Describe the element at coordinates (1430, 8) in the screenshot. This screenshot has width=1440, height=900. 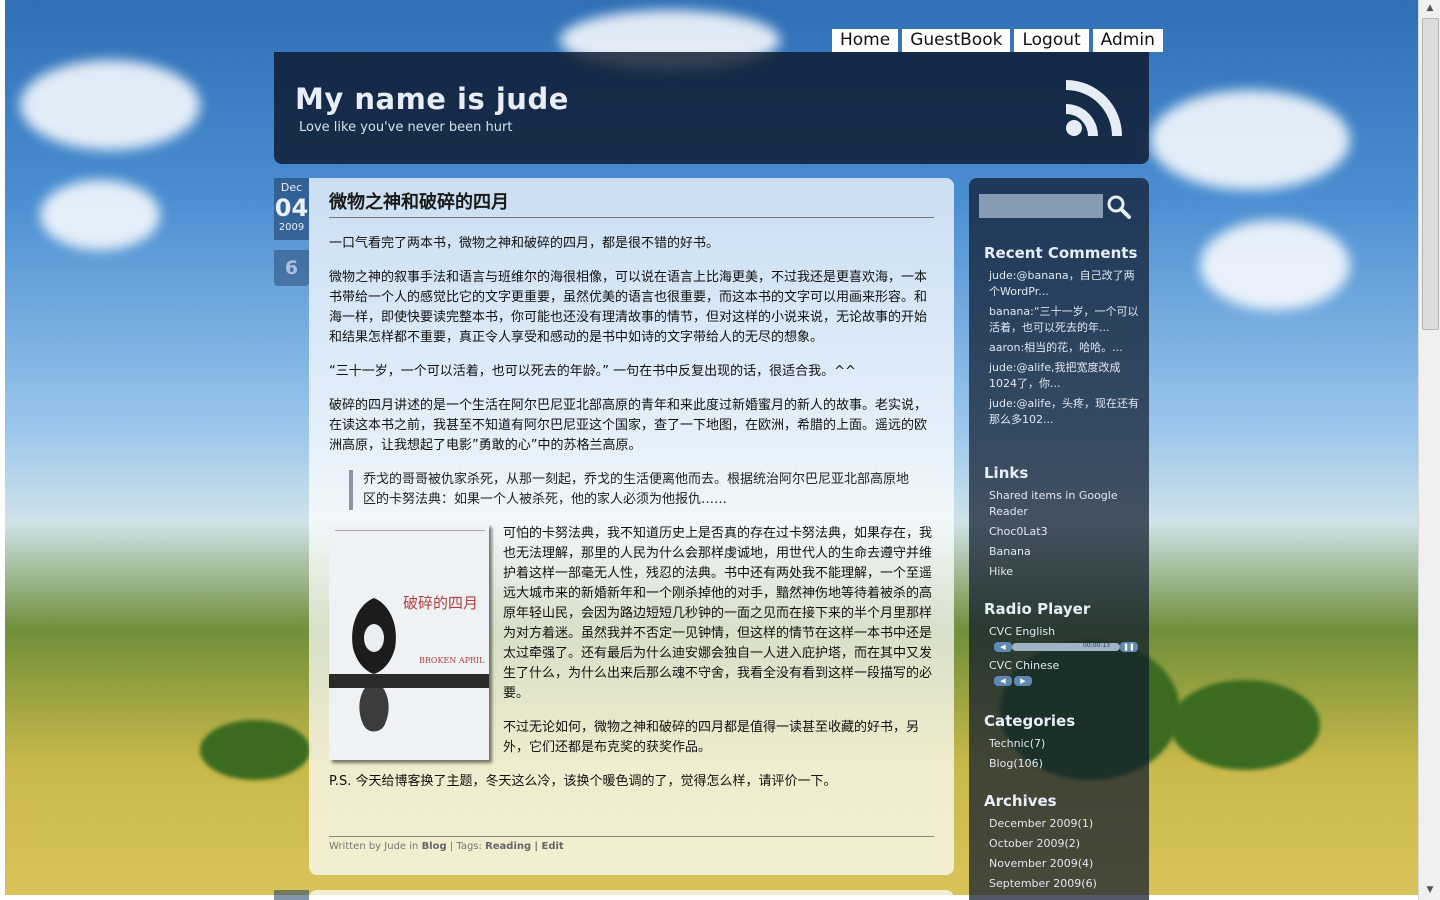
I see `scroll-up-arrow-icon: ▲` at that location.